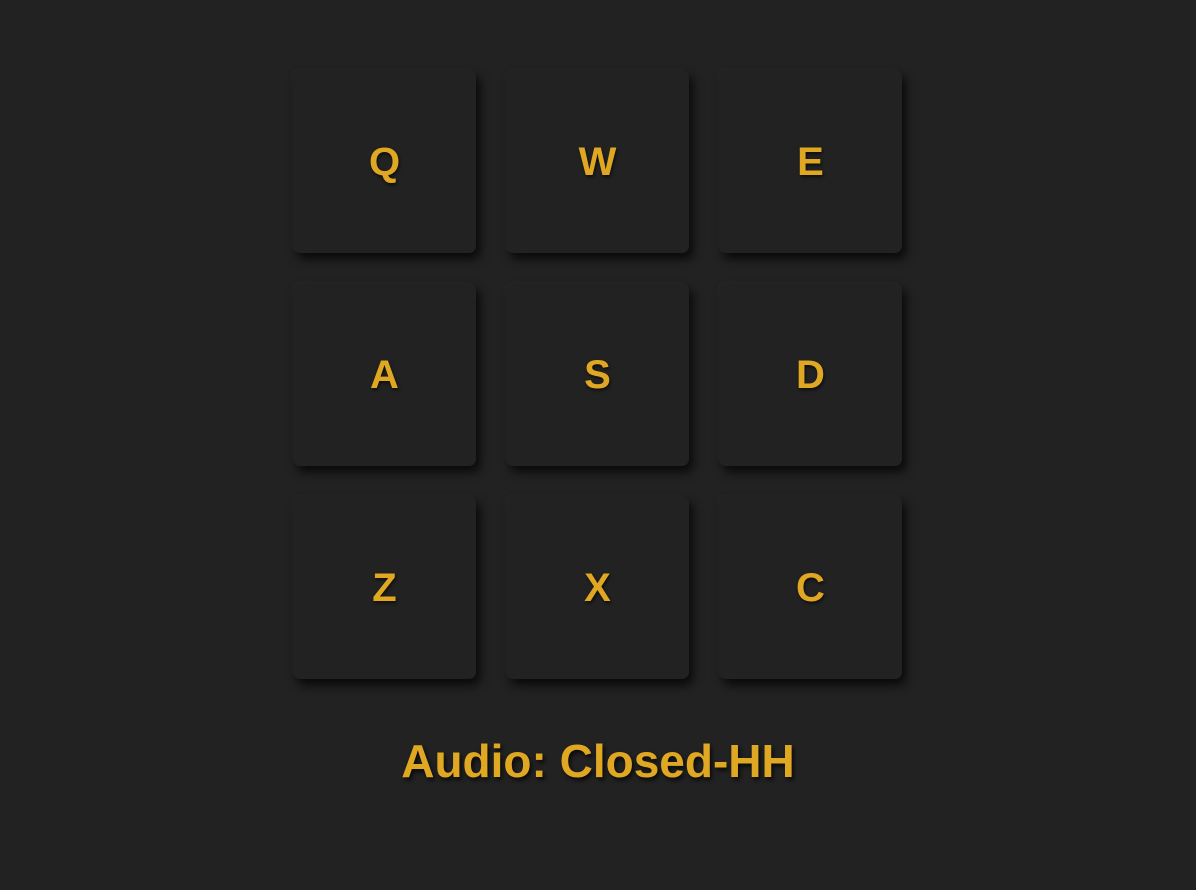 This screenshot has width=1196, height=890. I want to click on drum-pad-w: W, so click(597, 161).